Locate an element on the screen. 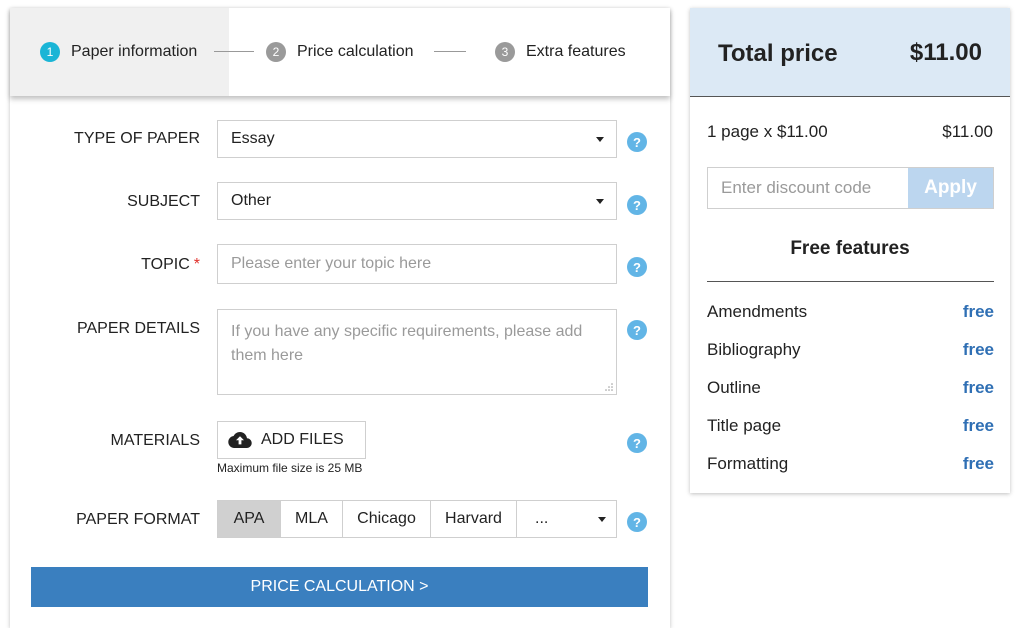 Image resolution: width=1024 pixels, height=628 pixels. feature-row: Bibliography free is located at coordinates (850, 350).